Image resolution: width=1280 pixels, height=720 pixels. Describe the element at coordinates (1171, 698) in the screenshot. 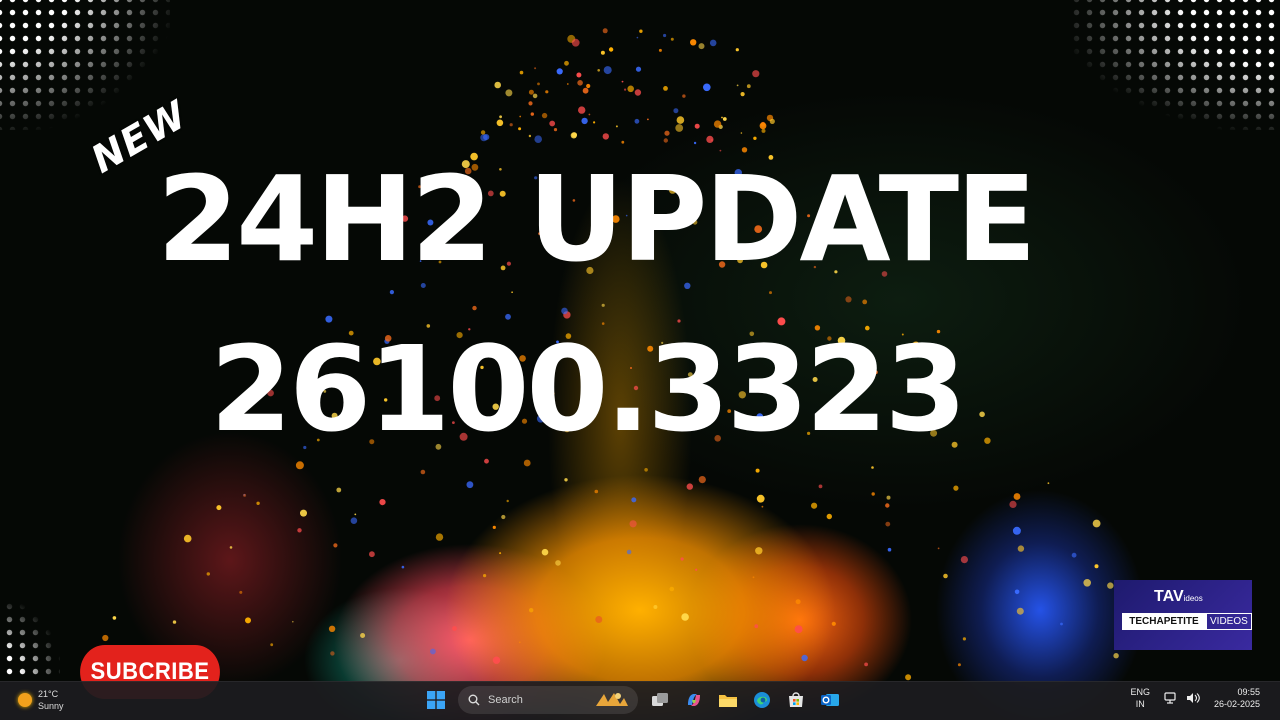

I see `network-icon` at that location.